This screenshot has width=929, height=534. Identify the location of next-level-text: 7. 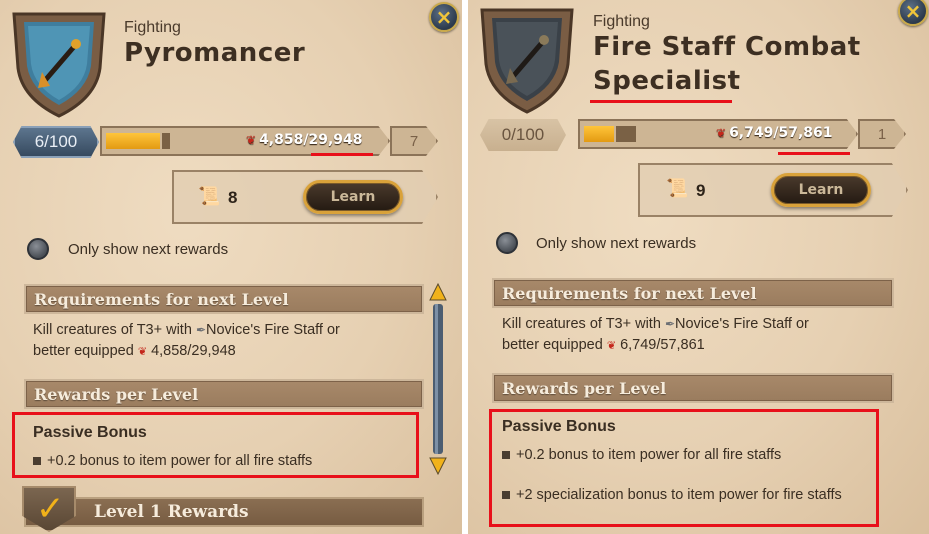
(414, 141).